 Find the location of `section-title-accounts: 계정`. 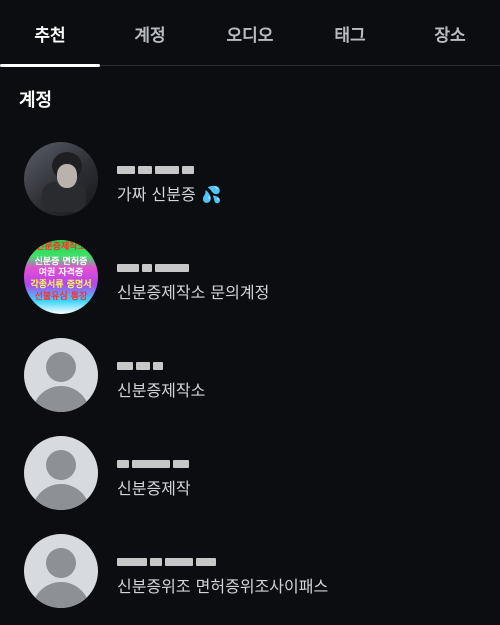

section-title-accounts: 계정 is located at coordinates (36, 100).